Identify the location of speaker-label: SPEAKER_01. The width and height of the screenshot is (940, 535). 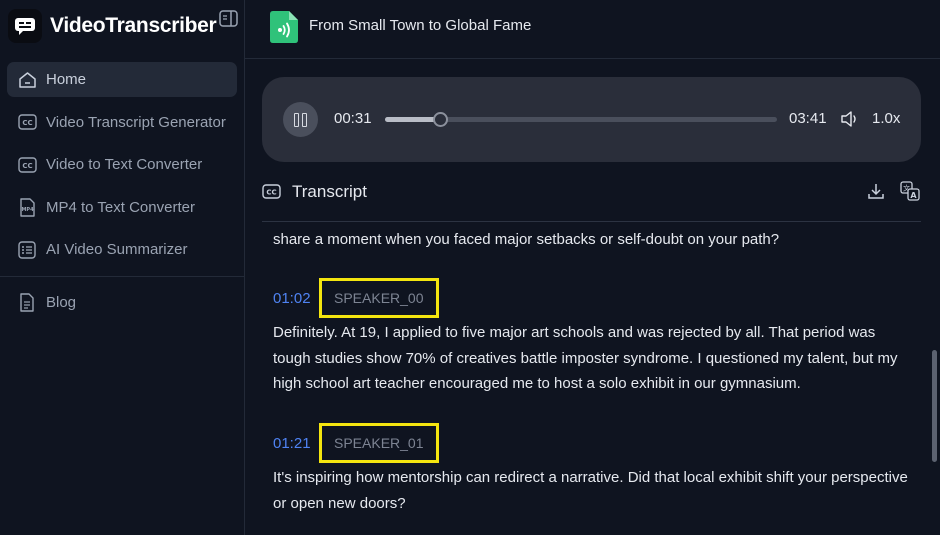
(379, 443).